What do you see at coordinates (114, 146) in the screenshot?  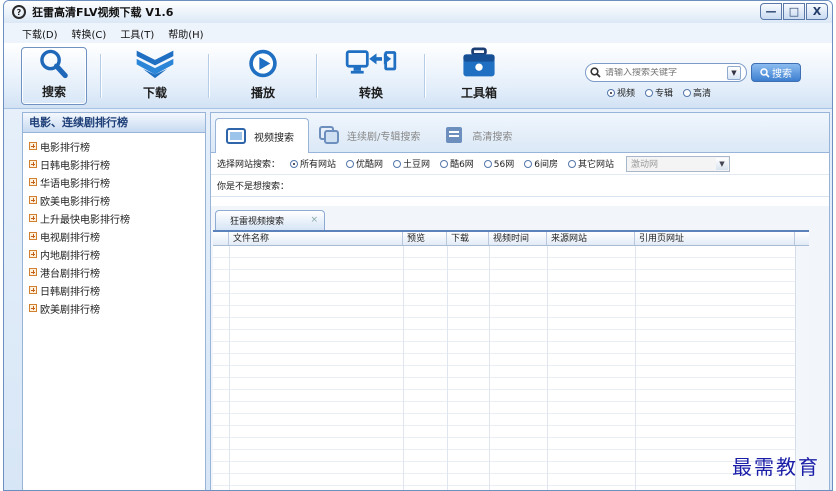 I see `ranking-item: 电影排行榜` at bounding box center [114, 146].